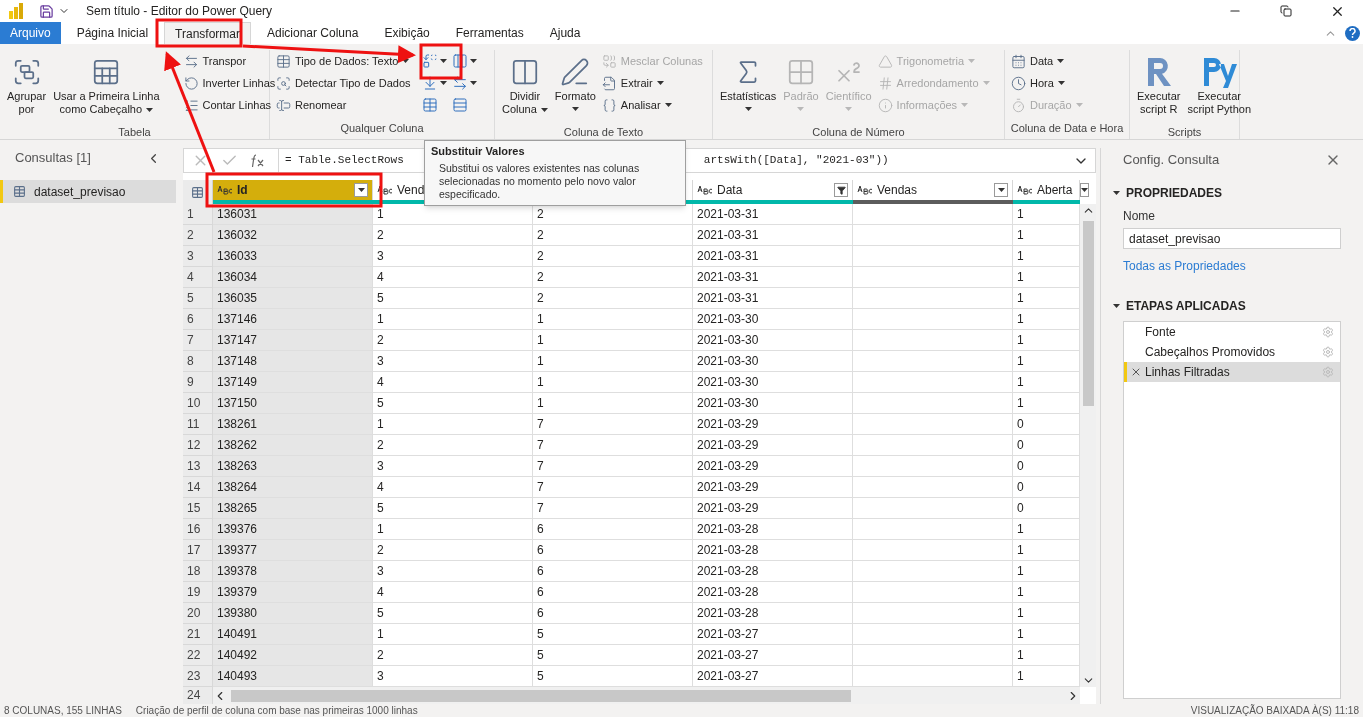 The width and height of the screenshot is (1363, 717). I want to click on row-number: 6, so click(198, 319).